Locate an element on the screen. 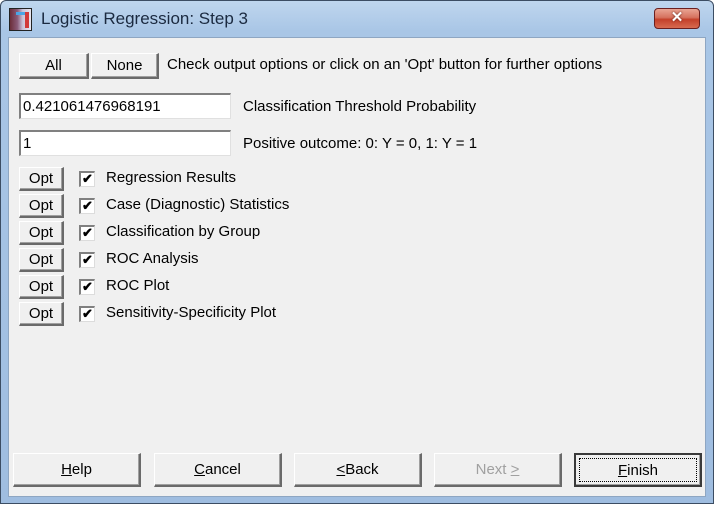  opt-button-roc-plot: Opt is located at coordinates (41, 287).